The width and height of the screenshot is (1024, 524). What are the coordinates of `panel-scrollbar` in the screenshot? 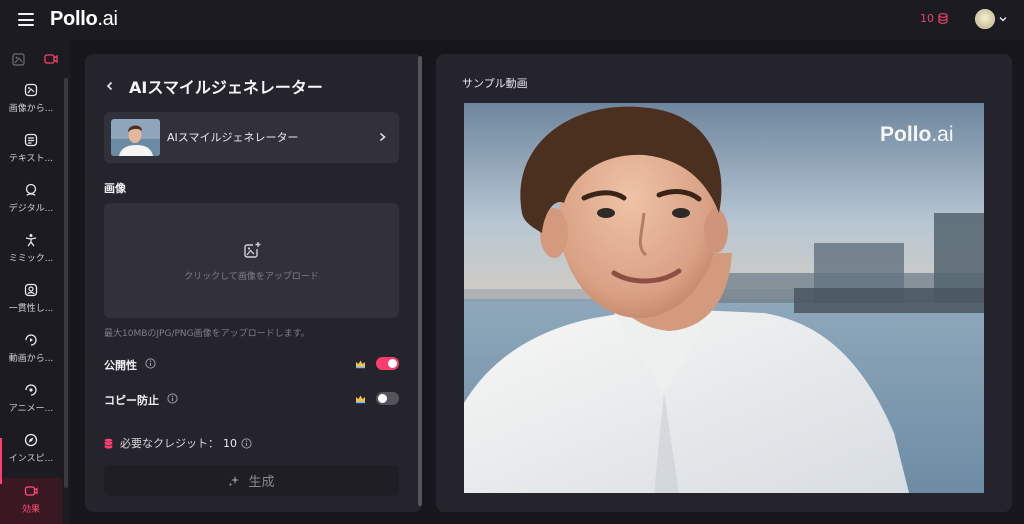 It's located at (420, 281).